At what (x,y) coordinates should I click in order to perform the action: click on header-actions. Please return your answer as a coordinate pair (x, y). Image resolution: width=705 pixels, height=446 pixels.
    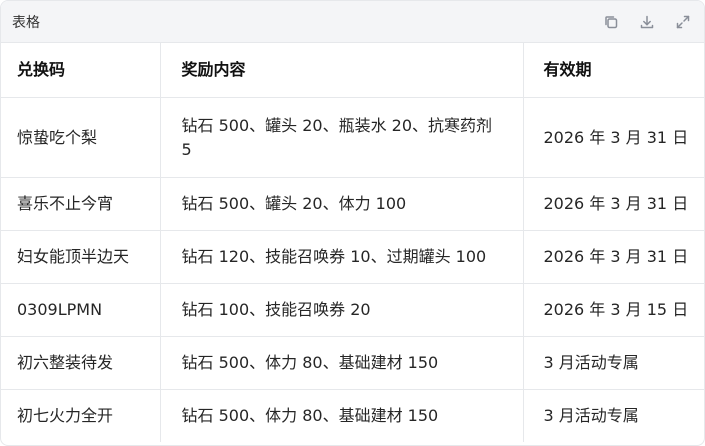
    Looking at the image, I should click on (647, 22).